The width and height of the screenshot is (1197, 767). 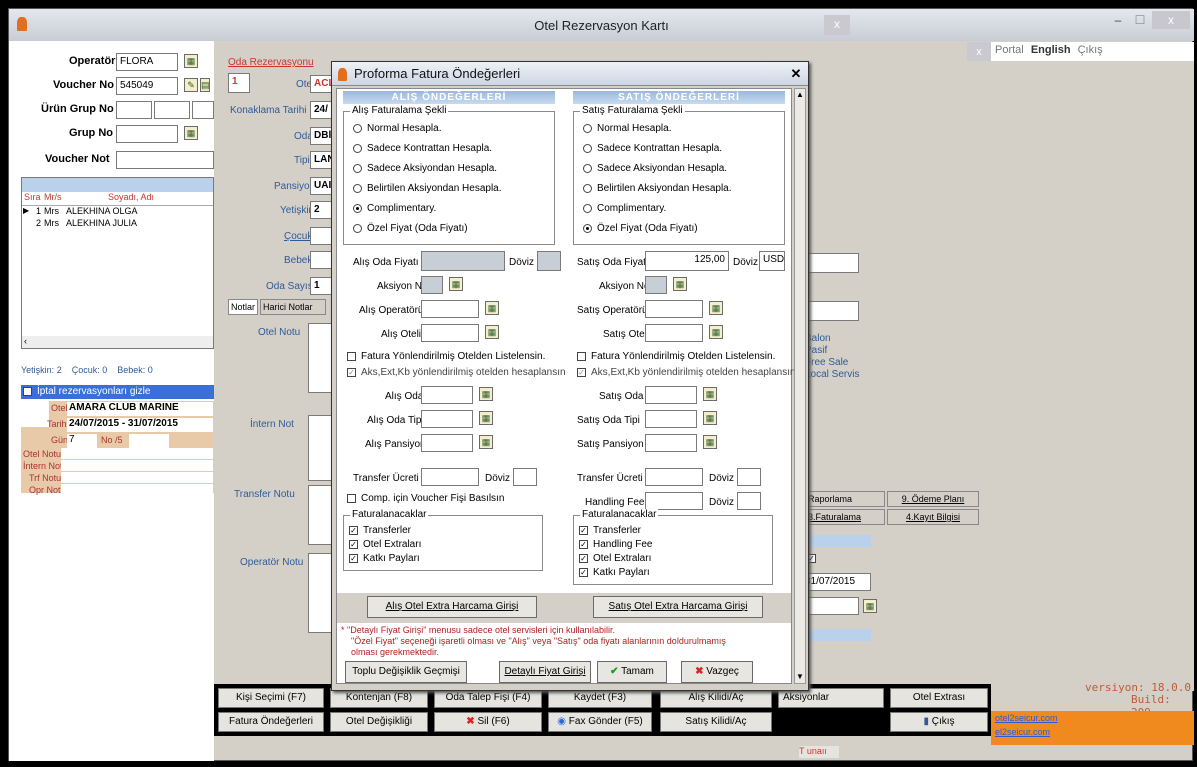 What do you see at coordinates (1092, 718) in the screenshot?
I see `footer-link-1: otel2seicur.com` at bounding box center [1092, 718].